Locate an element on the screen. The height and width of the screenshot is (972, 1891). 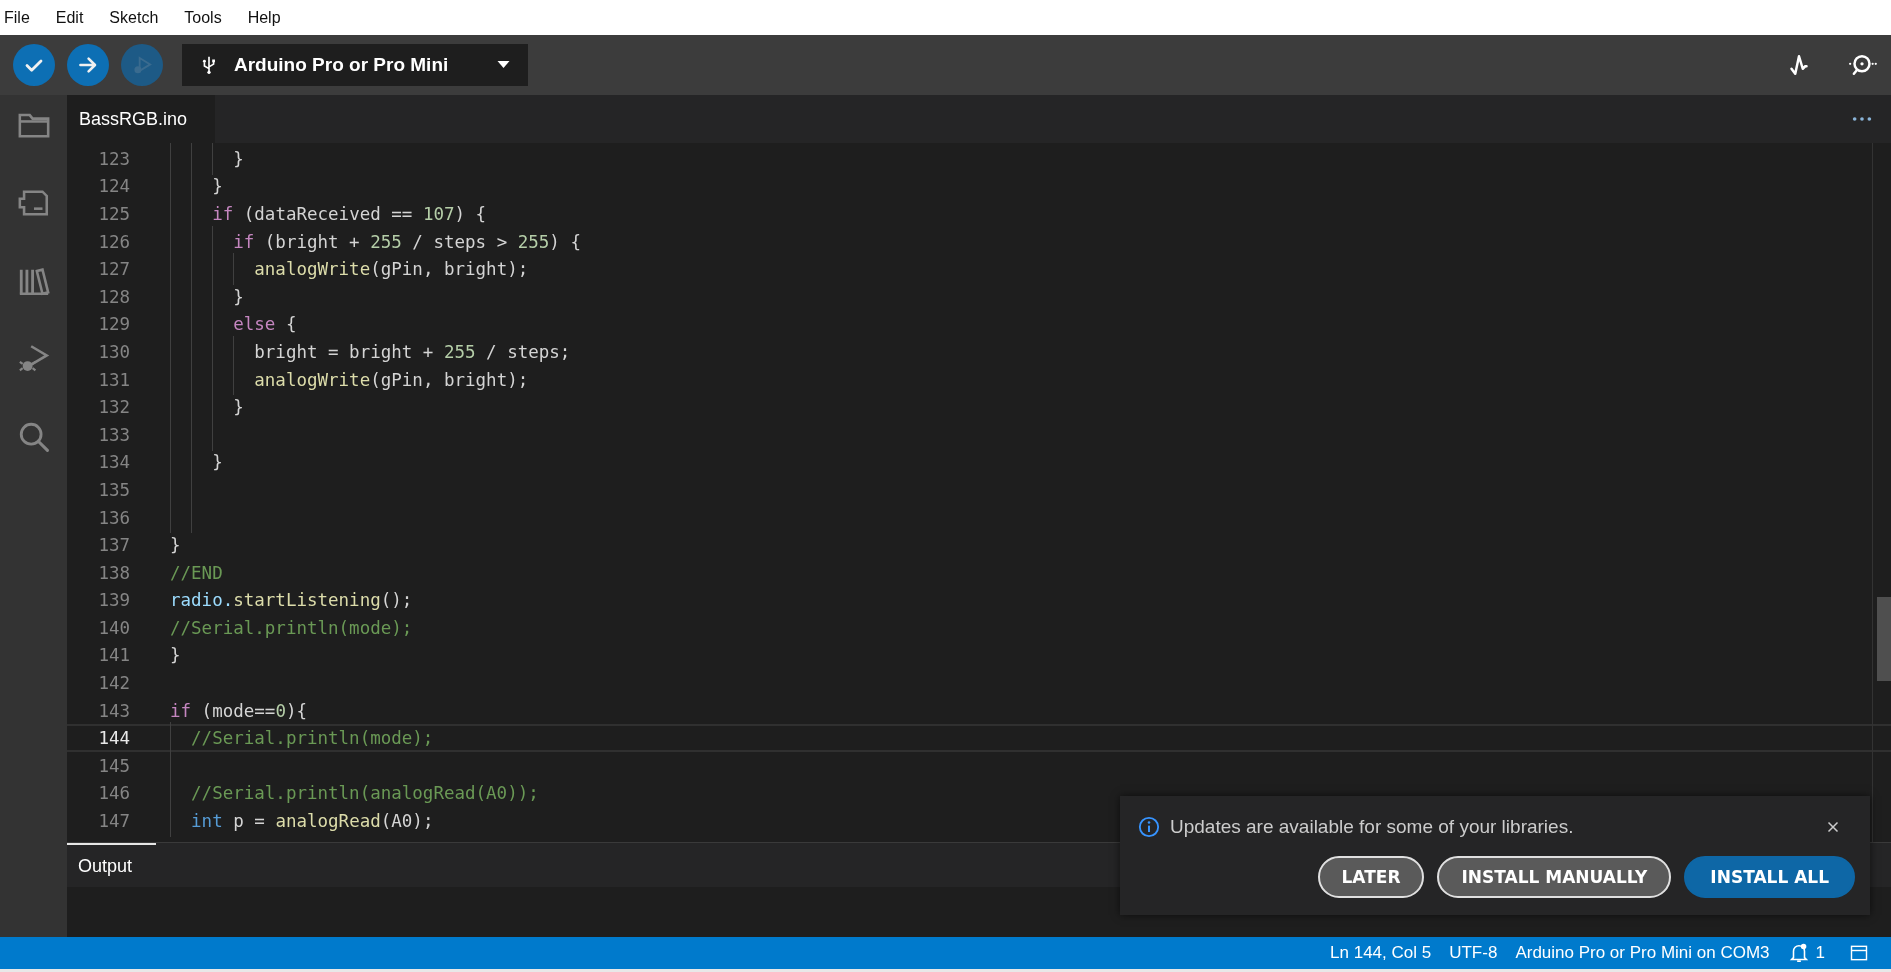
code-line: if (bright + 255 / steps > 255) { is located at coordinates (407, 241).